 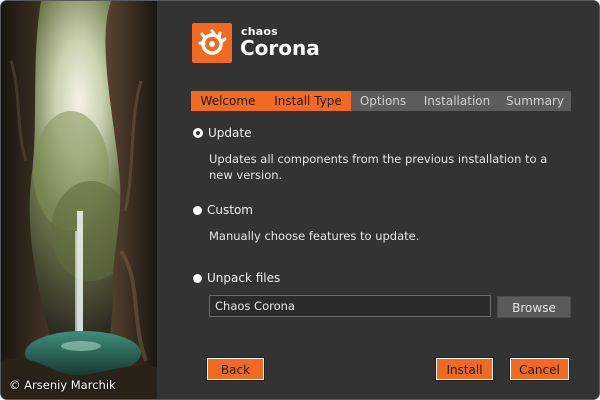 I want to click on unpack-option: Unpack files, so click(x=236, y=278).